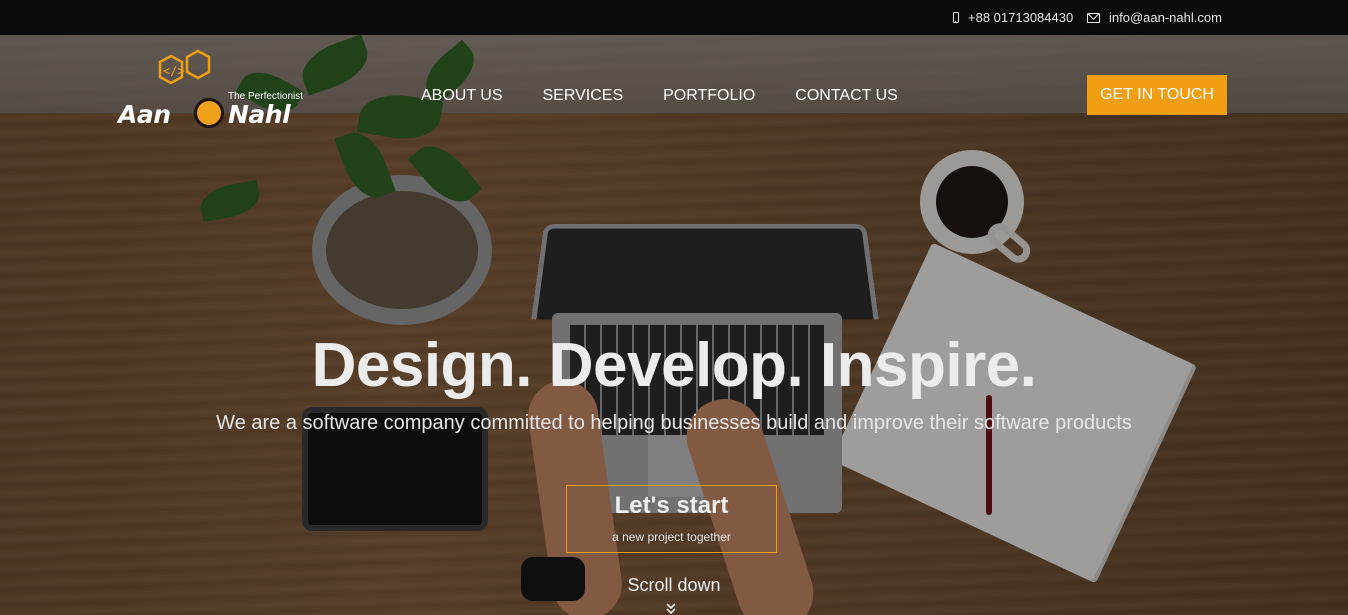 This screenshot has height=615, width=1348. What do you see at coordinates (144, 114) in the screenshot?
I see `logo-word-left: Aan` at bounding box center [144, 114].